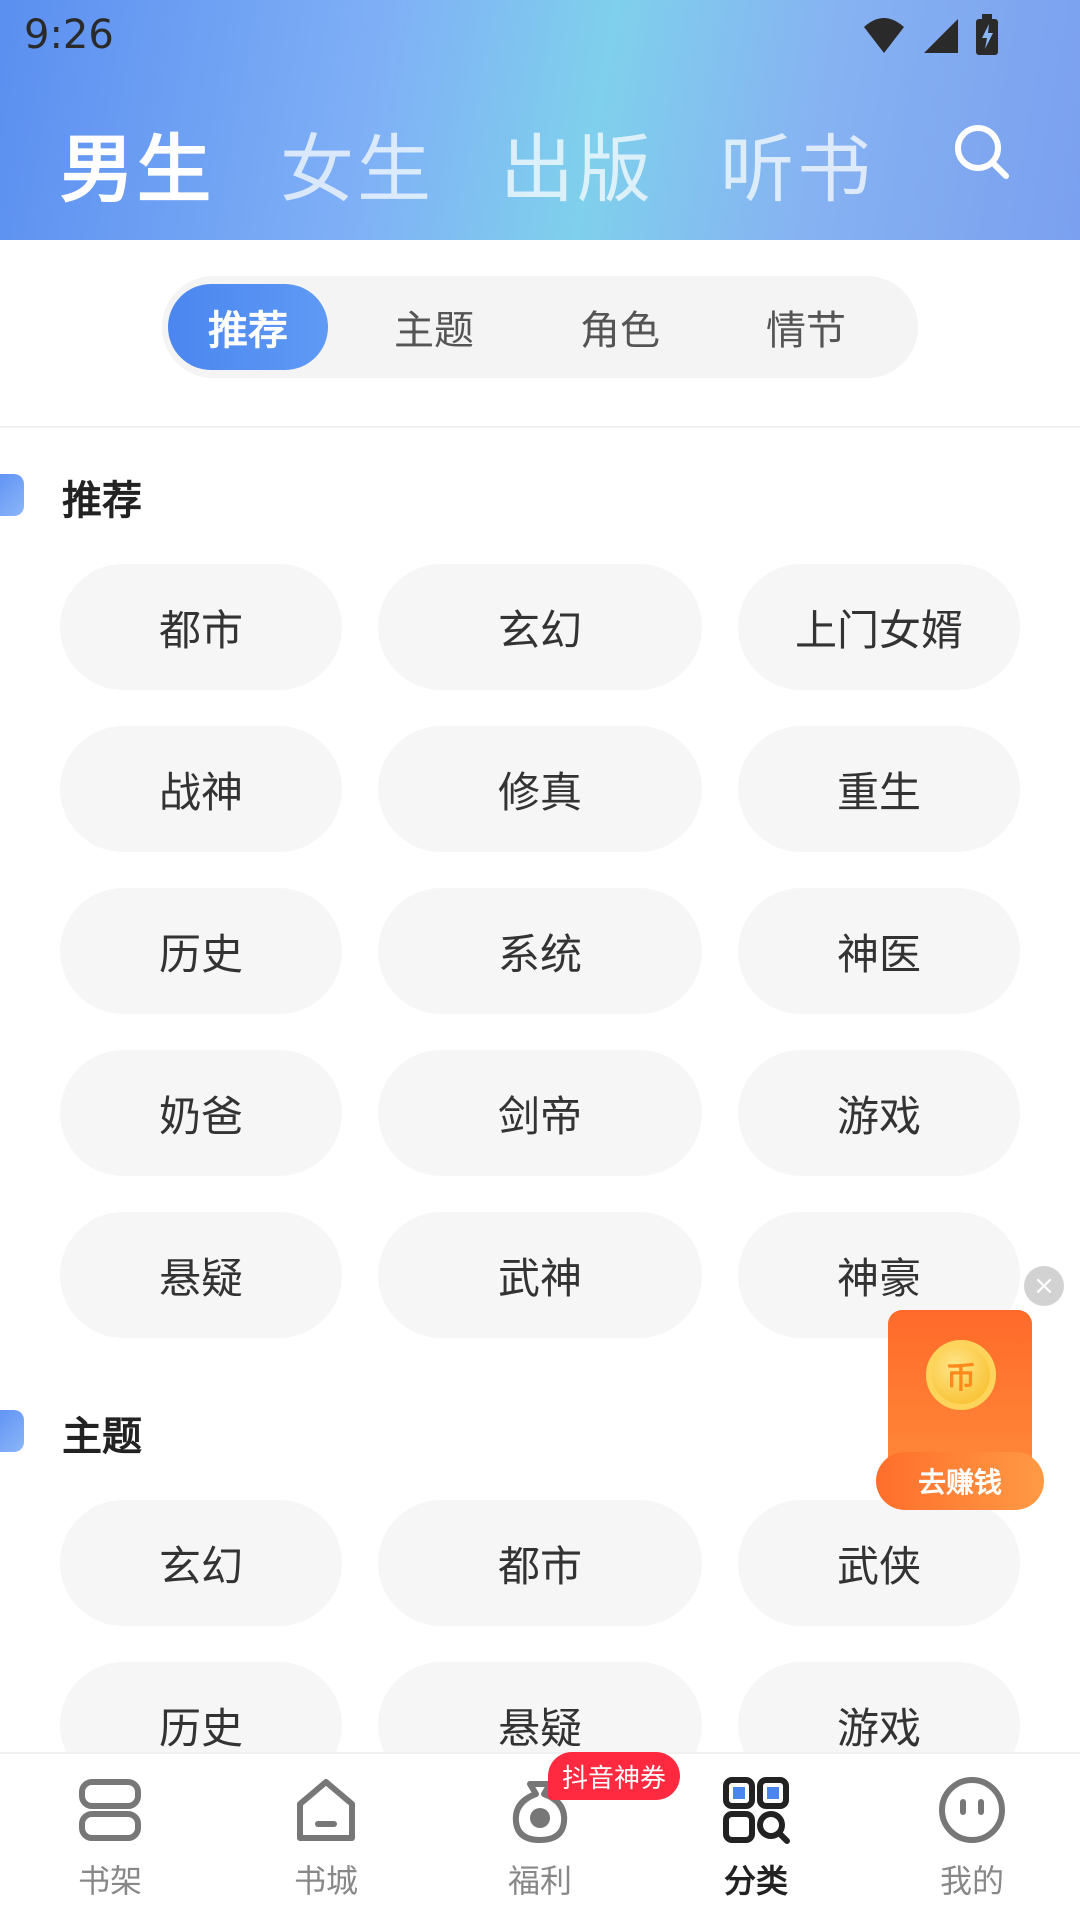 The height and width of the screenshot is (1920, 1080). What do you see at coordinates (755, 1881) in the screenshot?
I see `nav-label: 分类` at bounding box center [755, 1881].